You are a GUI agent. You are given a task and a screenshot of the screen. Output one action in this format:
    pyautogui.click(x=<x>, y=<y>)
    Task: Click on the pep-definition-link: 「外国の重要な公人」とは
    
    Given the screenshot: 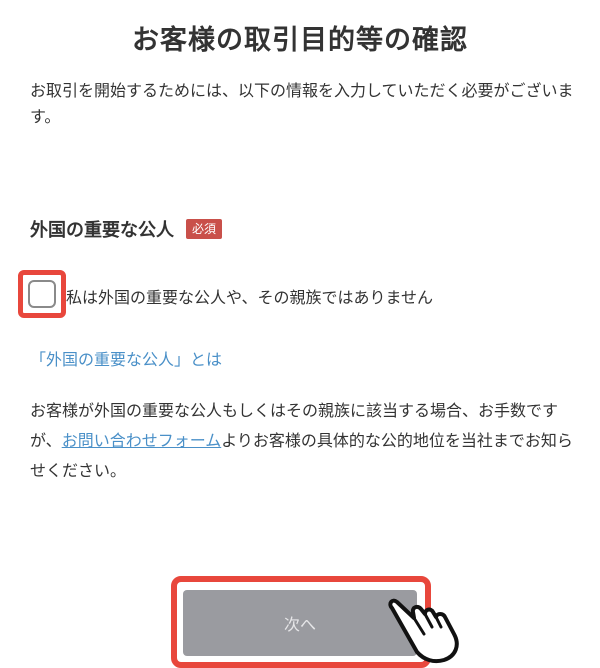 What is the action you would take?
    pyautogui.click(x=126, y=358)
    